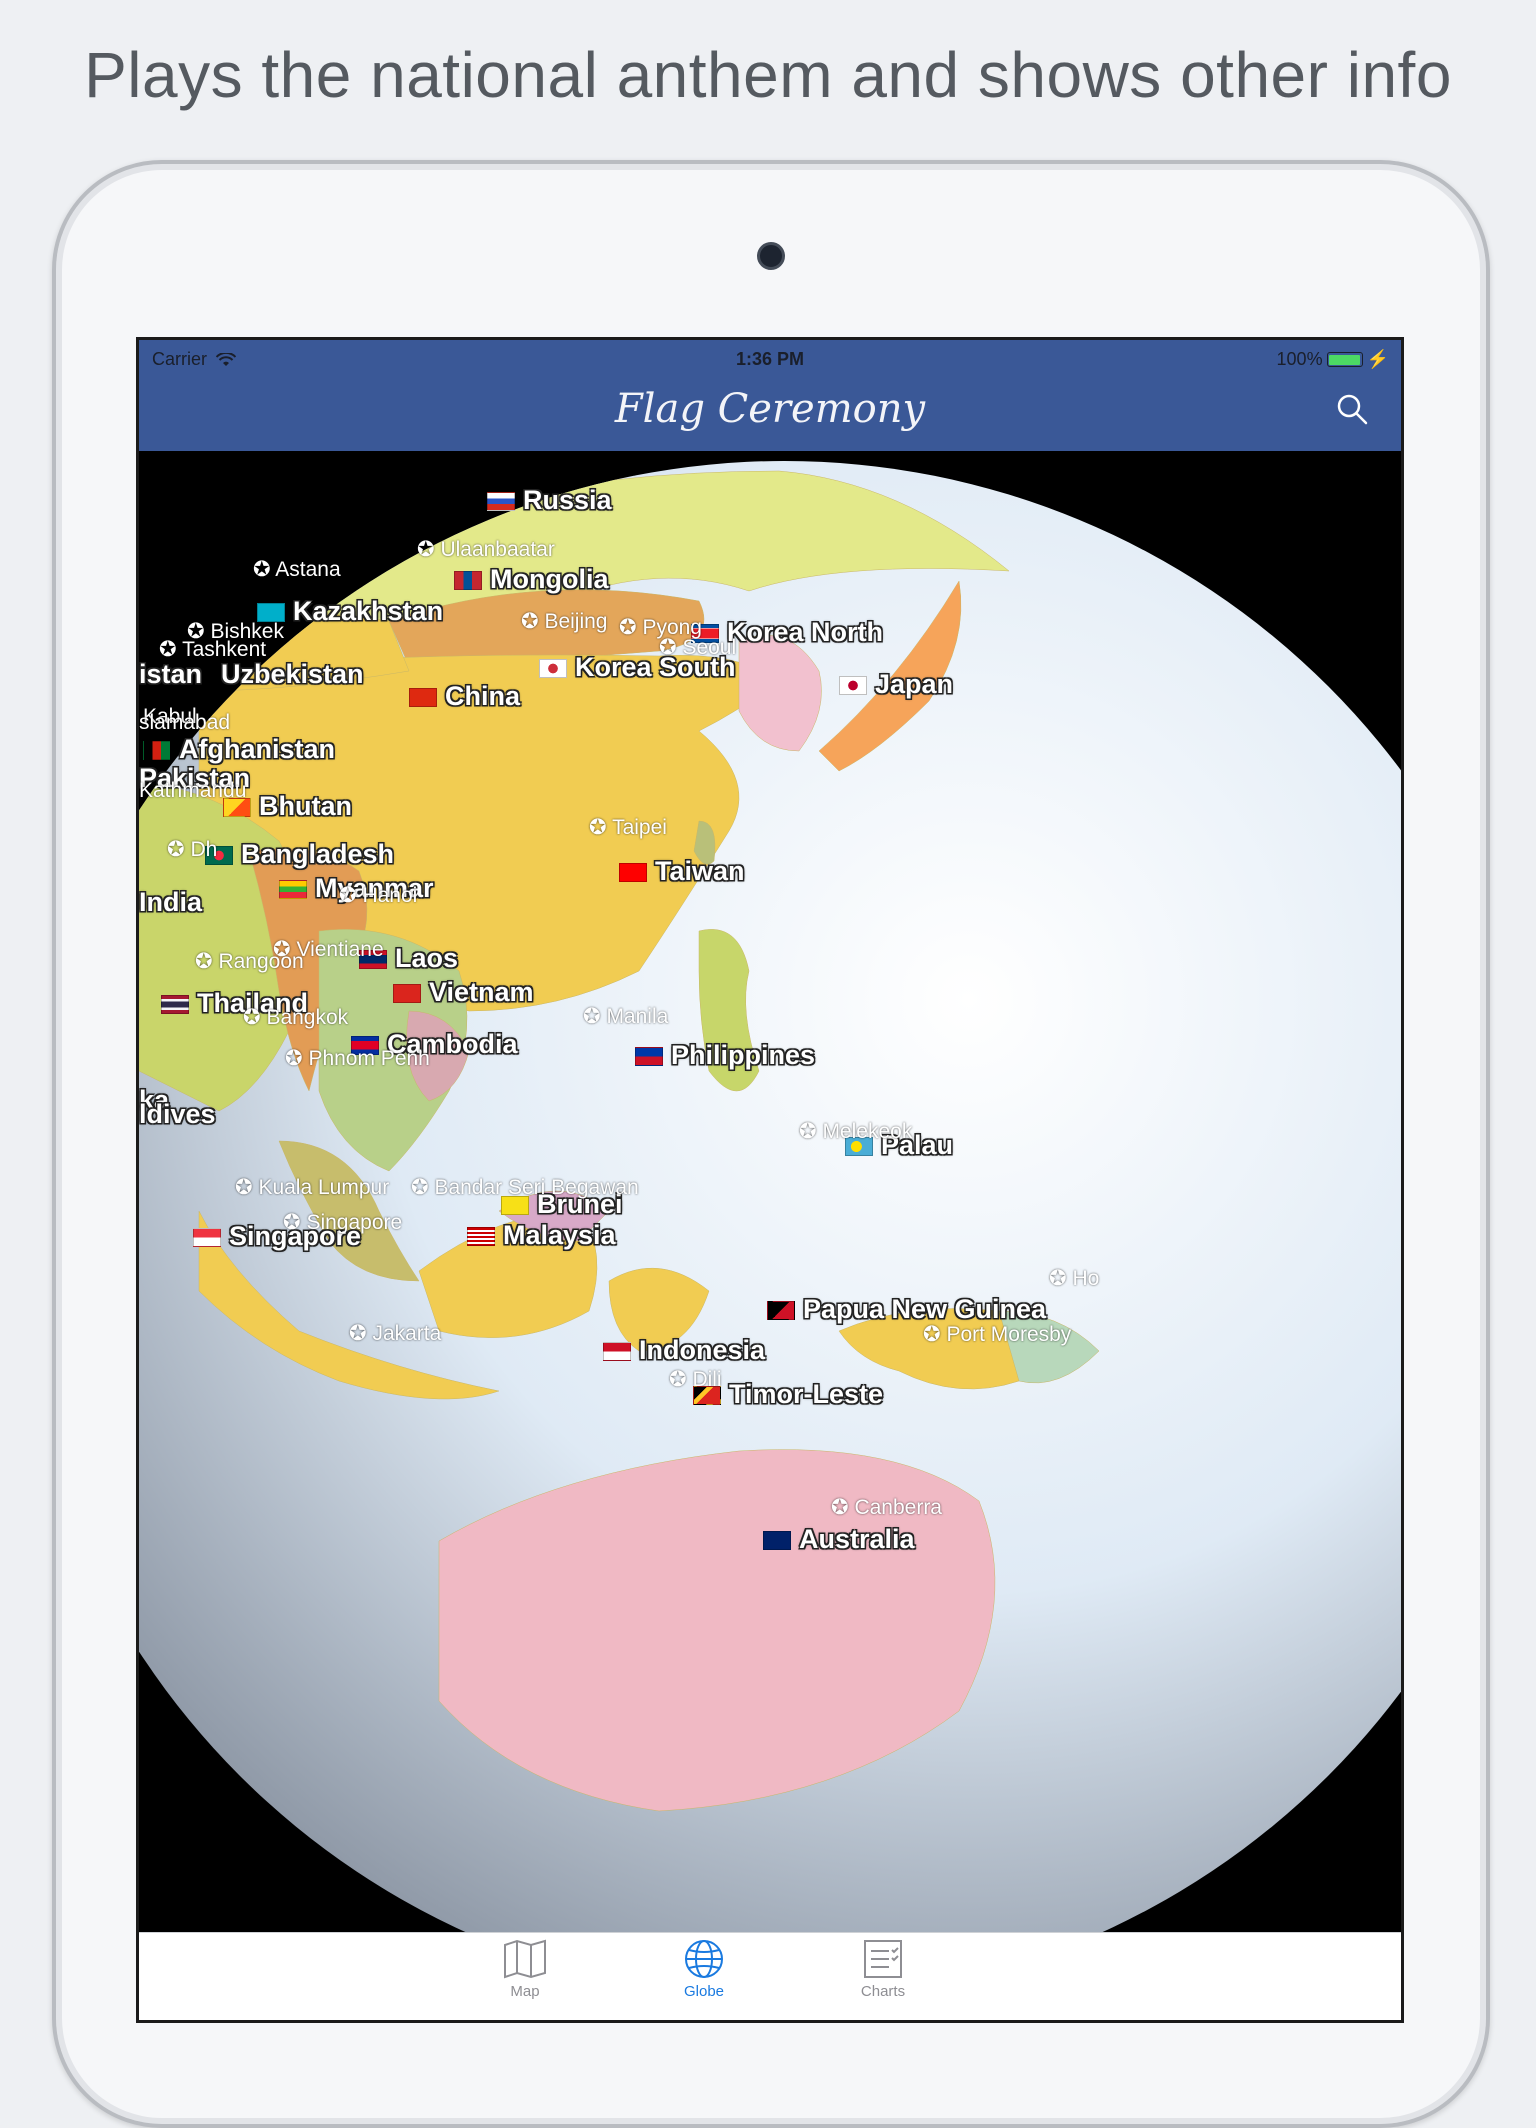 The width and height of the screenshot is (1536, 2128). I want to click on capital-label: ✪ Jakarta, so click(395, 1333).